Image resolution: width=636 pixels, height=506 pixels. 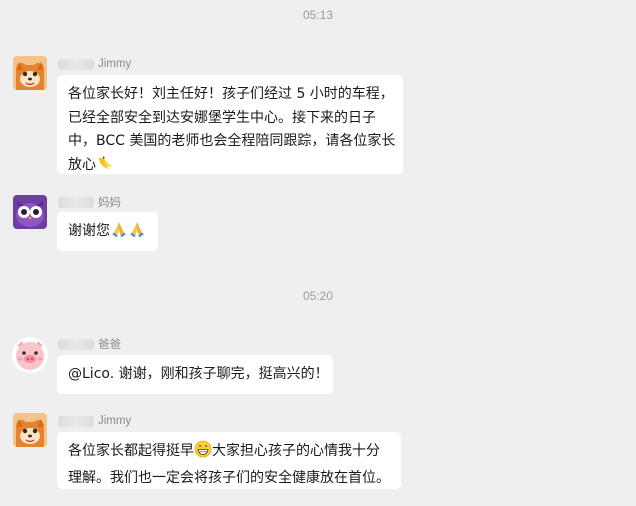 What do you see at coordinates (89, 231) in the screenshot?
I see `message-text: 谢谢您` at bounding box center [89, 231].